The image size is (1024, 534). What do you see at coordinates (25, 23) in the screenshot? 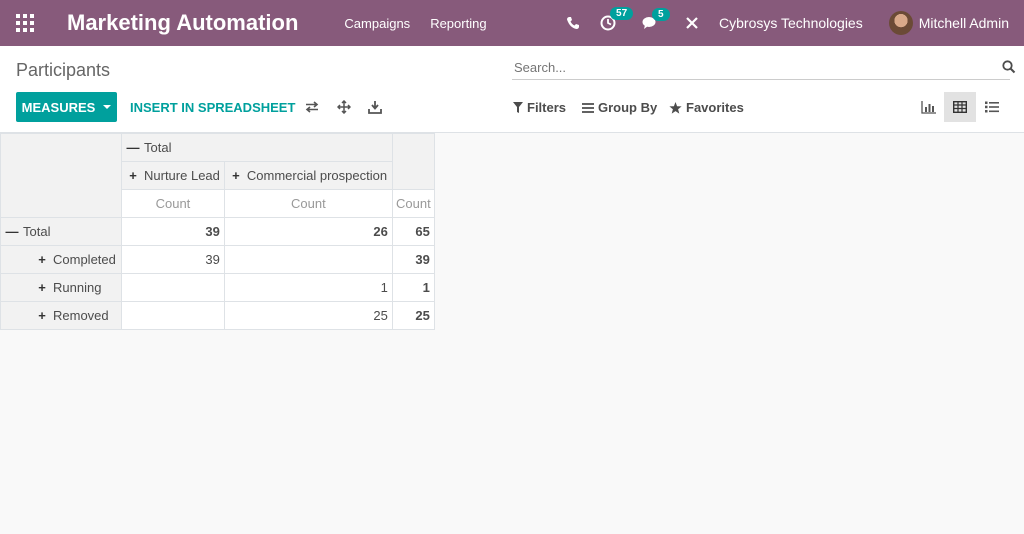
I see `apps-menu-icon` at bounding box center [25, 23].